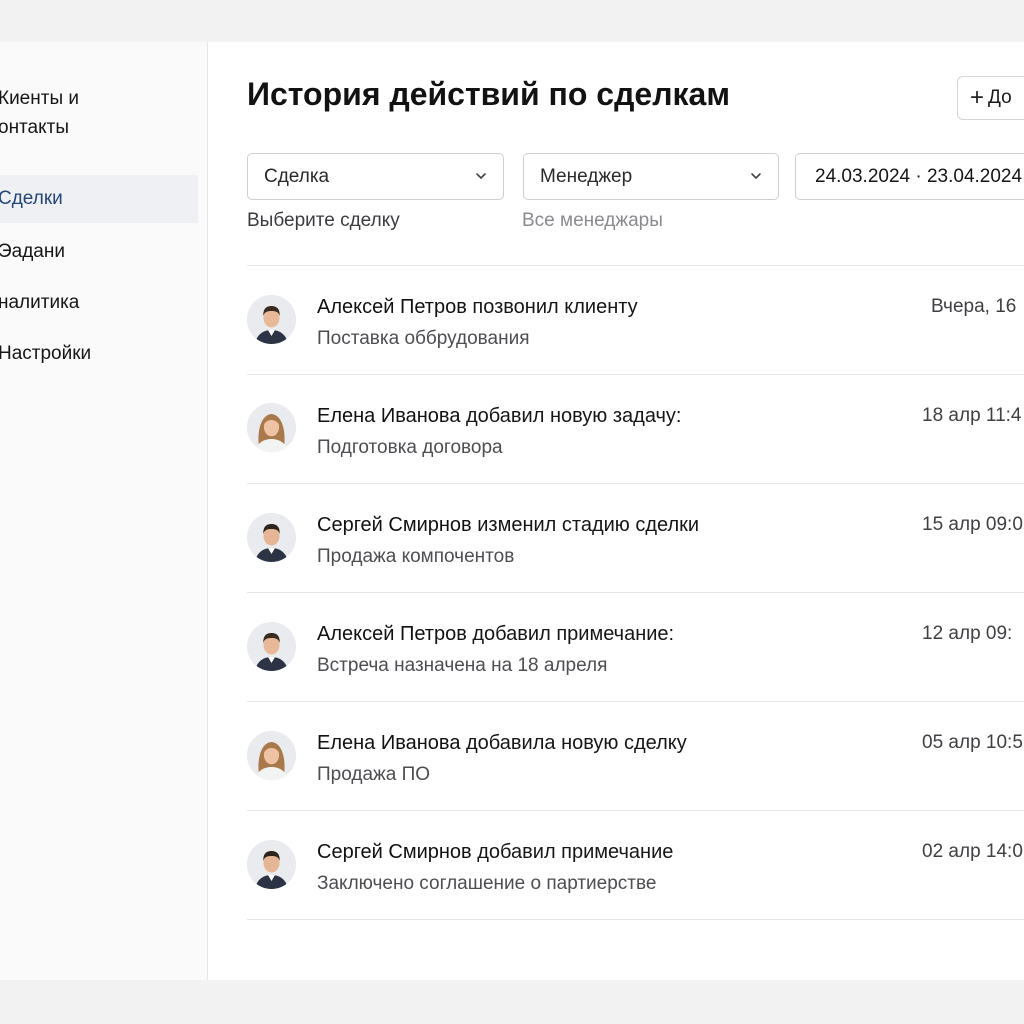 The image size is (1024, 1024). I want to click on sidebar-item-tasks: Эадани, so click(99, 251).